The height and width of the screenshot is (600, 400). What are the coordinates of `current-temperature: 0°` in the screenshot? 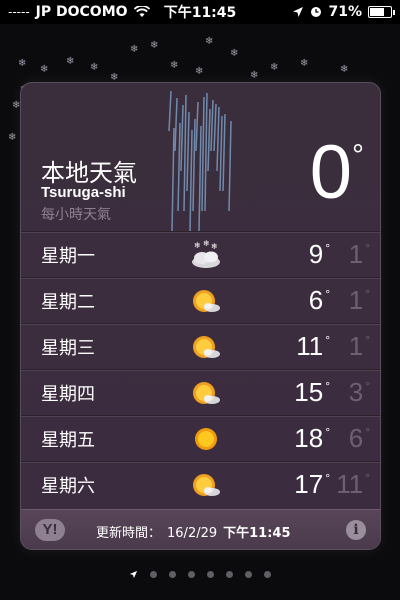 It's located at (336, 172).